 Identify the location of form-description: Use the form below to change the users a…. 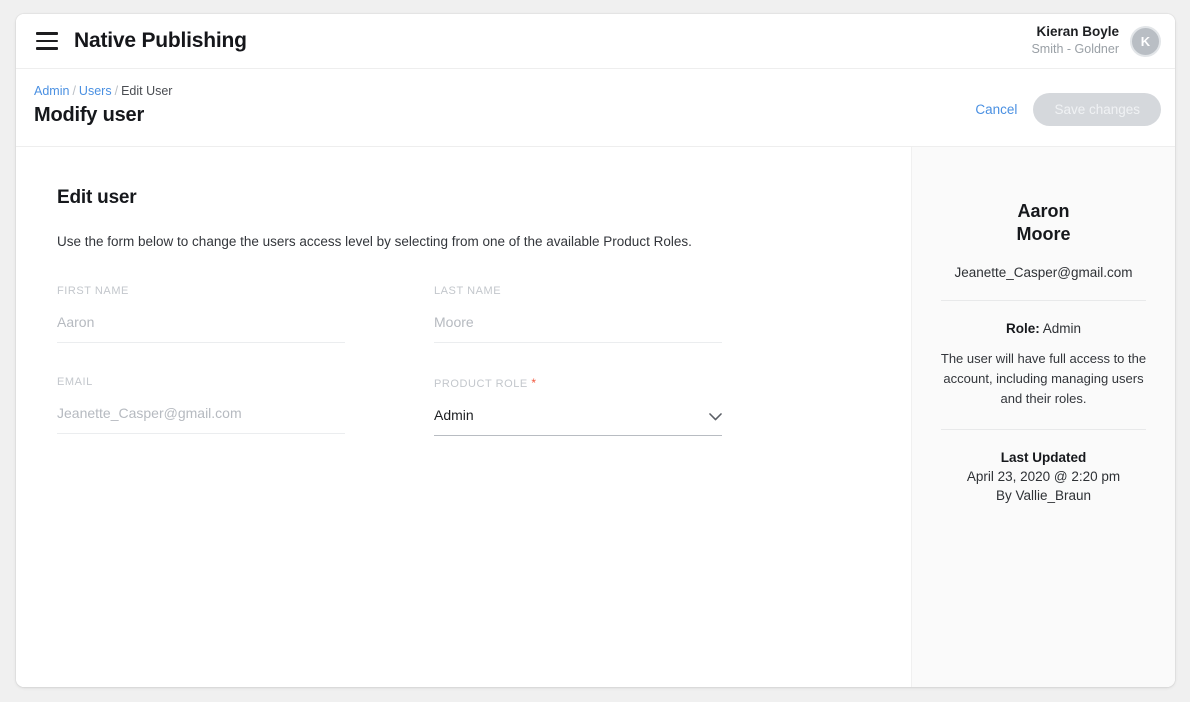
(374, 241).